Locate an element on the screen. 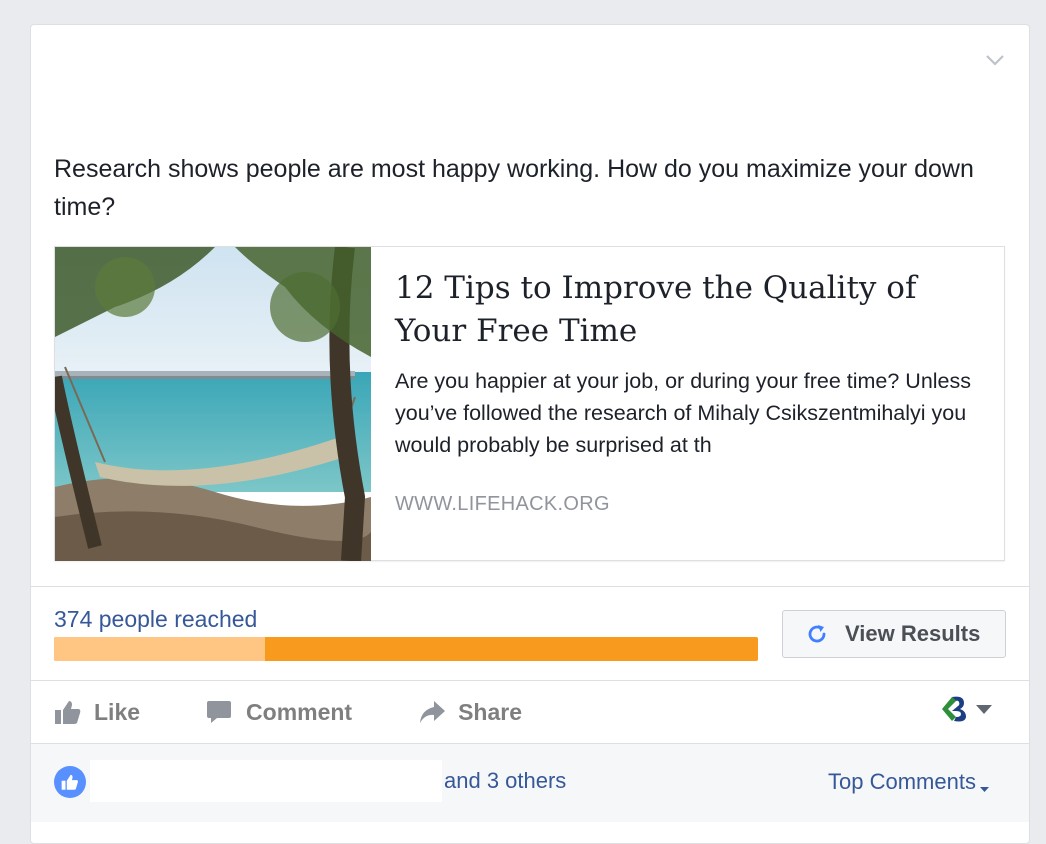  post-actions: Like Comment Share is located at coordinates (321, 712).